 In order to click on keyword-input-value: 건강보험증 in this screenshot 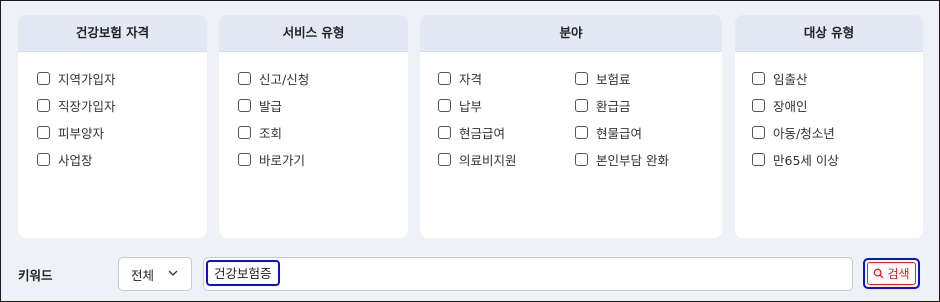, I will do `click(243, 273)`.